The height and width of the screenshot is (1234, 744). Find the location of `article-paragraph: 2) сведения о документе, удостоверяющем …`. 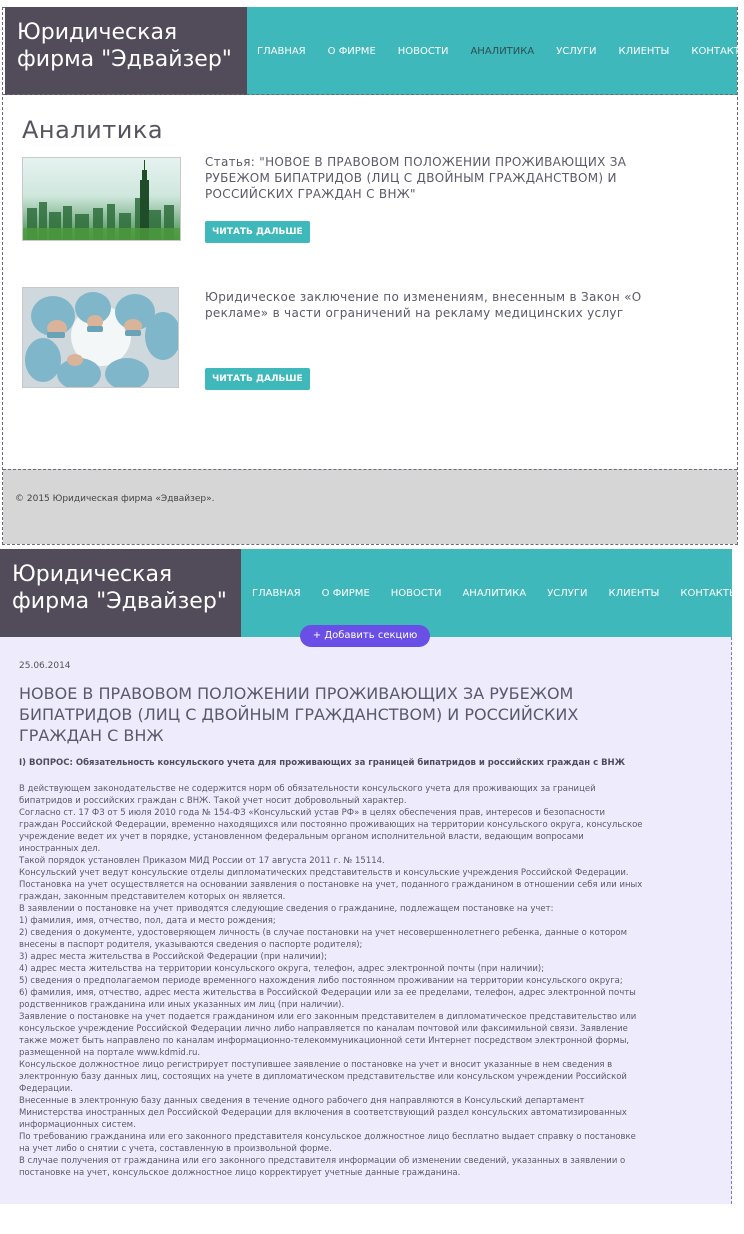

article-paragraph: 2) сведения о документе, удостоверяющем … is located at coordinates (323, 939).